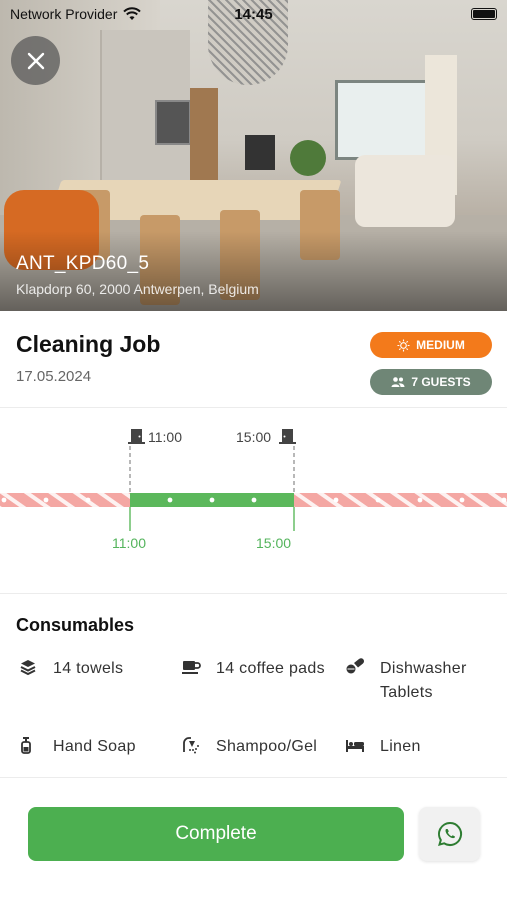 The height and width of the screenshot is (900, 507). I want to click on bed-icon, so click(355, 746).